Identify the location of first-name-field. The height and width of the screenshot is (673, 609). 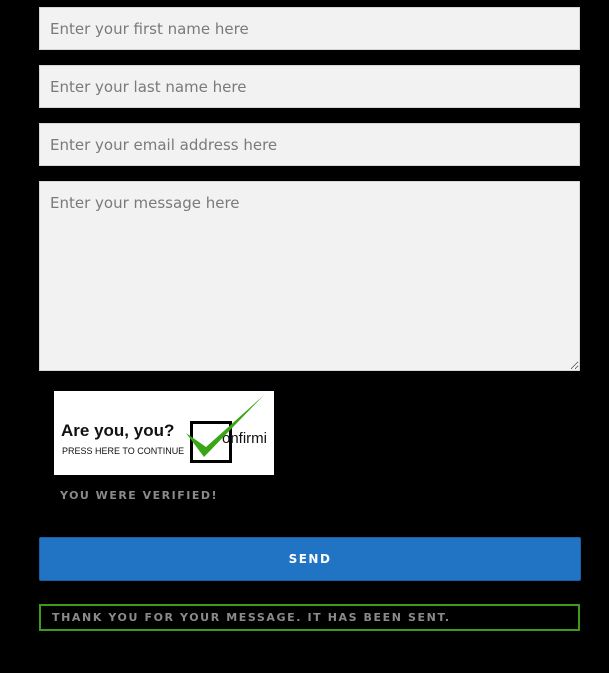
(309, 28).